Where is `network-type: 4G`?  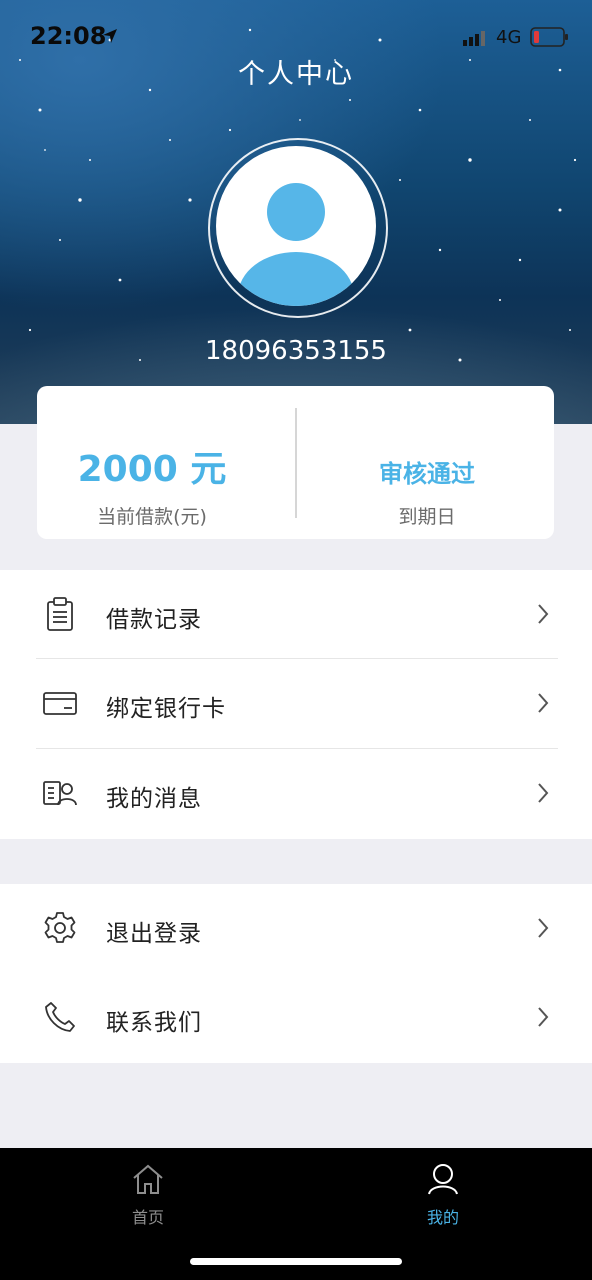 network-type: 4G is located at coordinates (509, 37).